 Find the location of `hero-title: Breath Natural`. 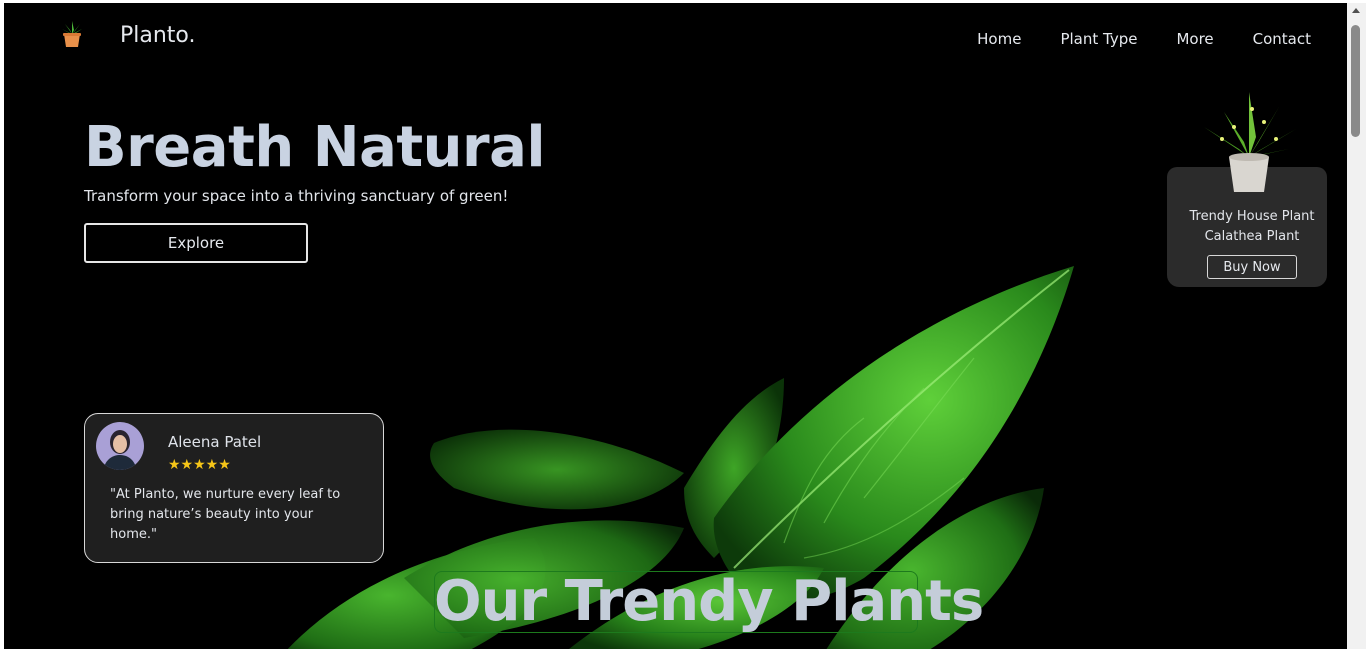

hero-title: Breath Natural is located at coordinates (315, 147).